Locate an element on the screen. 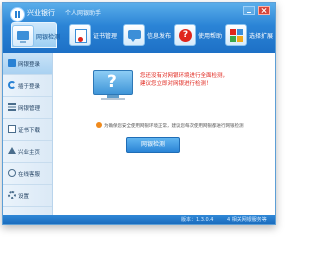 This screenshot has height=270, width=320. refresh-icon is located at coordinates (12, 85).